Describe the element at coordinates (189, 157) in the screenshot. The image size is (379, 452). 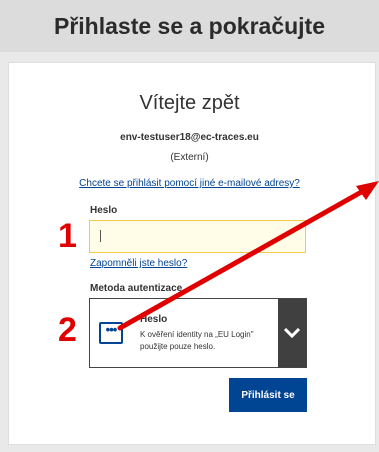
I see `account-type: (Externí)` at that location.